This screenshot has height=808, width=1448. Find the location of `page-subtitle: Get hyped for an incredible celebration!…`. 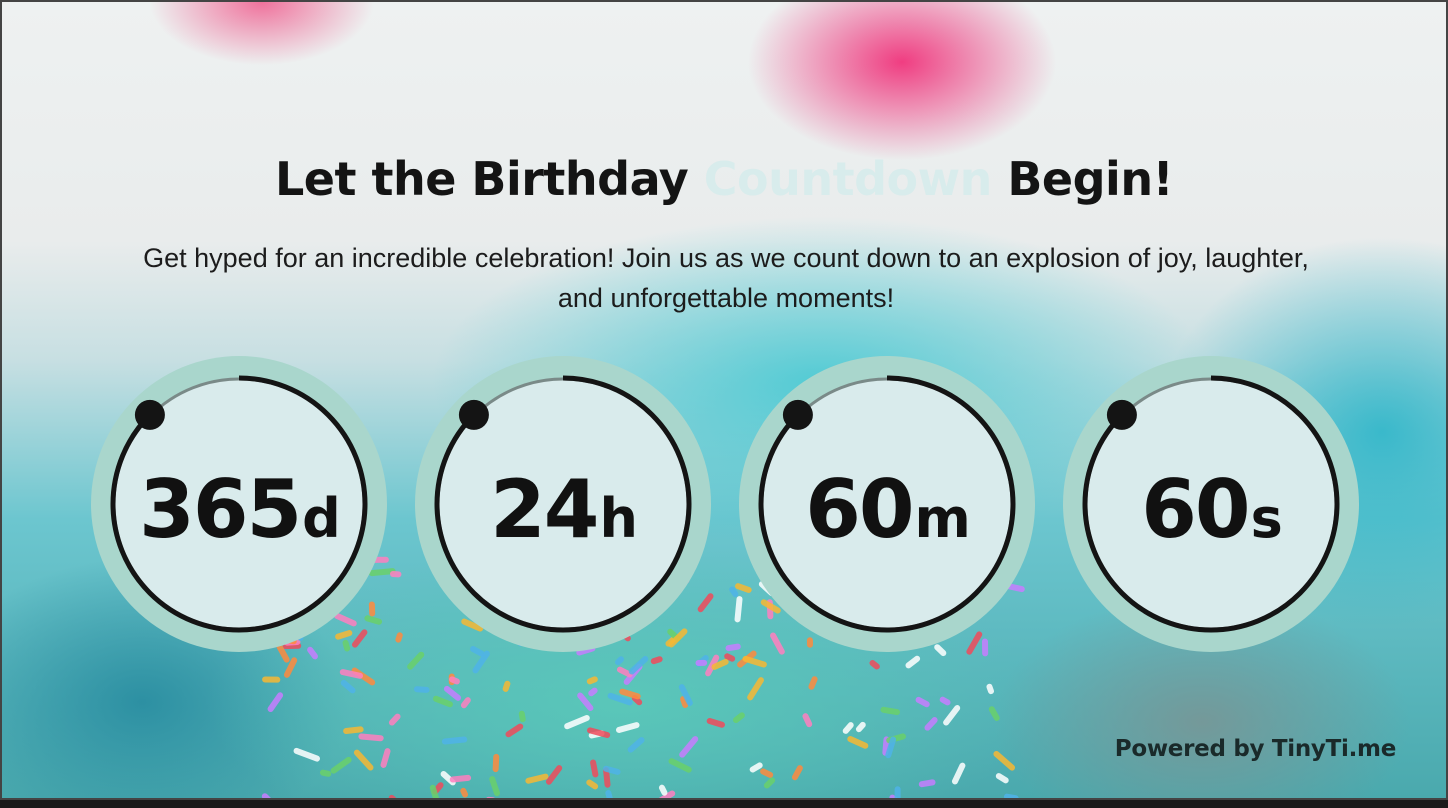

page-subtitle: Get hyped for an incredible celebration!… is located at coordinates (726, 278).